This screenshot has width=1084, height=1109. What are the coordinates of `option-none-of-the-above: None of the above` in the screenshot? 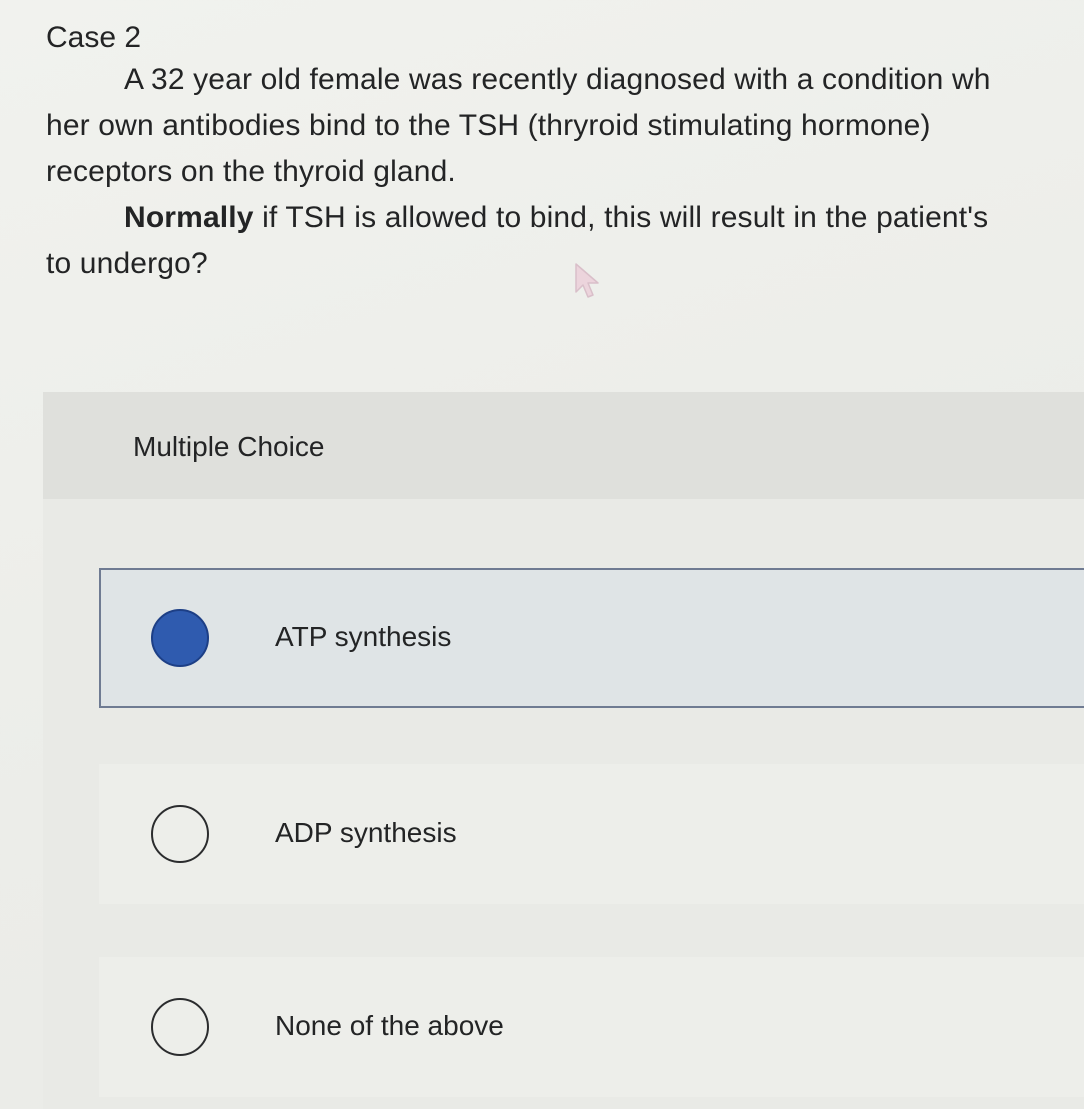 It's located at (591, 1027).